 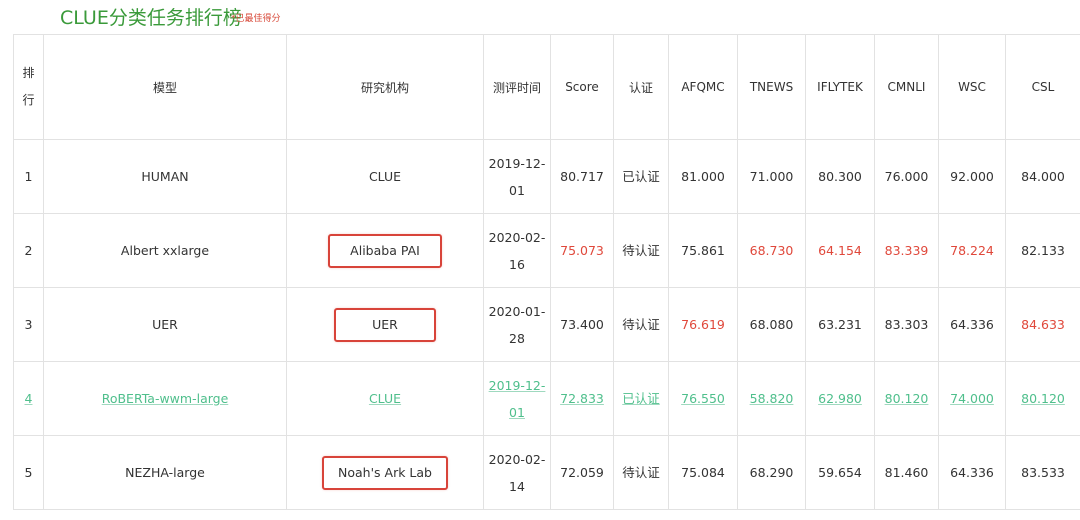 What do you see at coordinates (840, 324) in the screenshot?
I see `cell-iflytek: 63.231` at bounding box center [840, 324].